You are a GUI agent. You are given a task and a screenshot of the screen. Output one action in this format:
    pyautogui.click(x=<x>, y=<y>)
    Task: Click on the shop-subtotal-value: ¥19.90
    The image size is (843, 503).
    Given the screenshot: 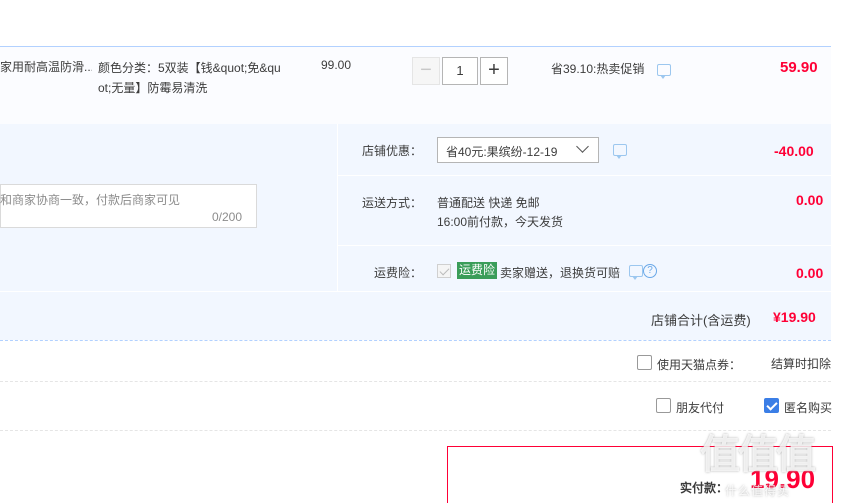 What is the action you would take?
    pyautogui.click(x=794, y=317)
    